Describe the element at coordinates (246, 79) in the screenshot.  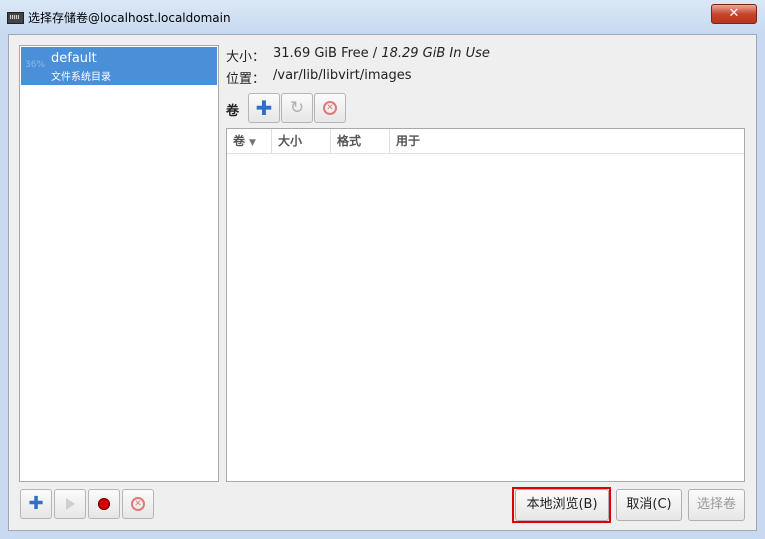
I see `location-label: 位置：` at that location.